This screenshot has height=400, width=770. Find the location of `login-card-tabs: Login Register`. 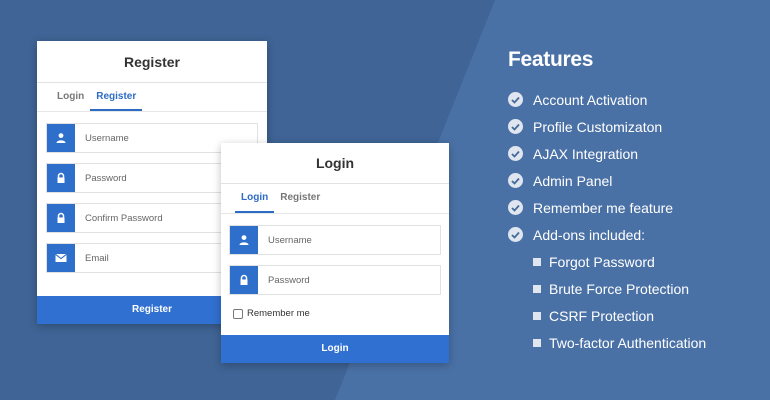

login-card-tabs: Login Register is located at coordinates (335, 199).